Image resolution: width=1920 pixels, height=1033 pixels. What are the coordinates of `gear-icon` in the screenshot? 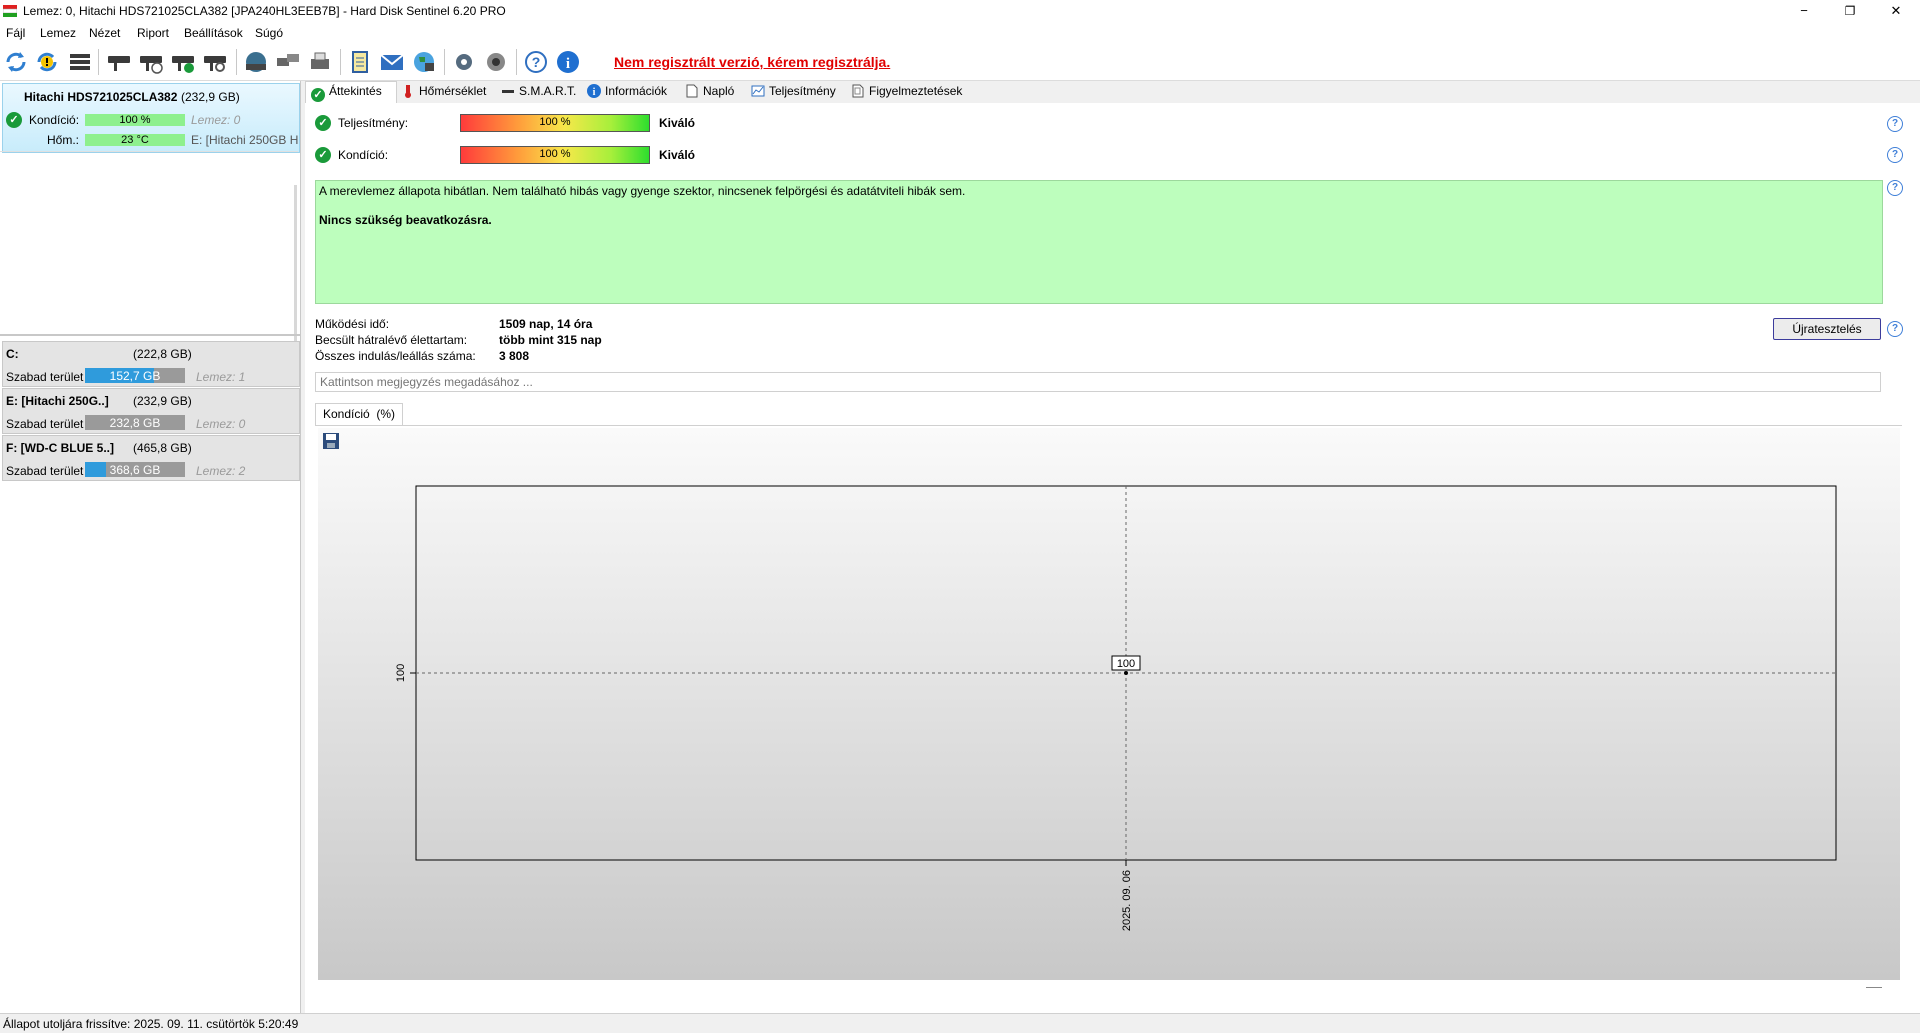 It's located at (464, 62).